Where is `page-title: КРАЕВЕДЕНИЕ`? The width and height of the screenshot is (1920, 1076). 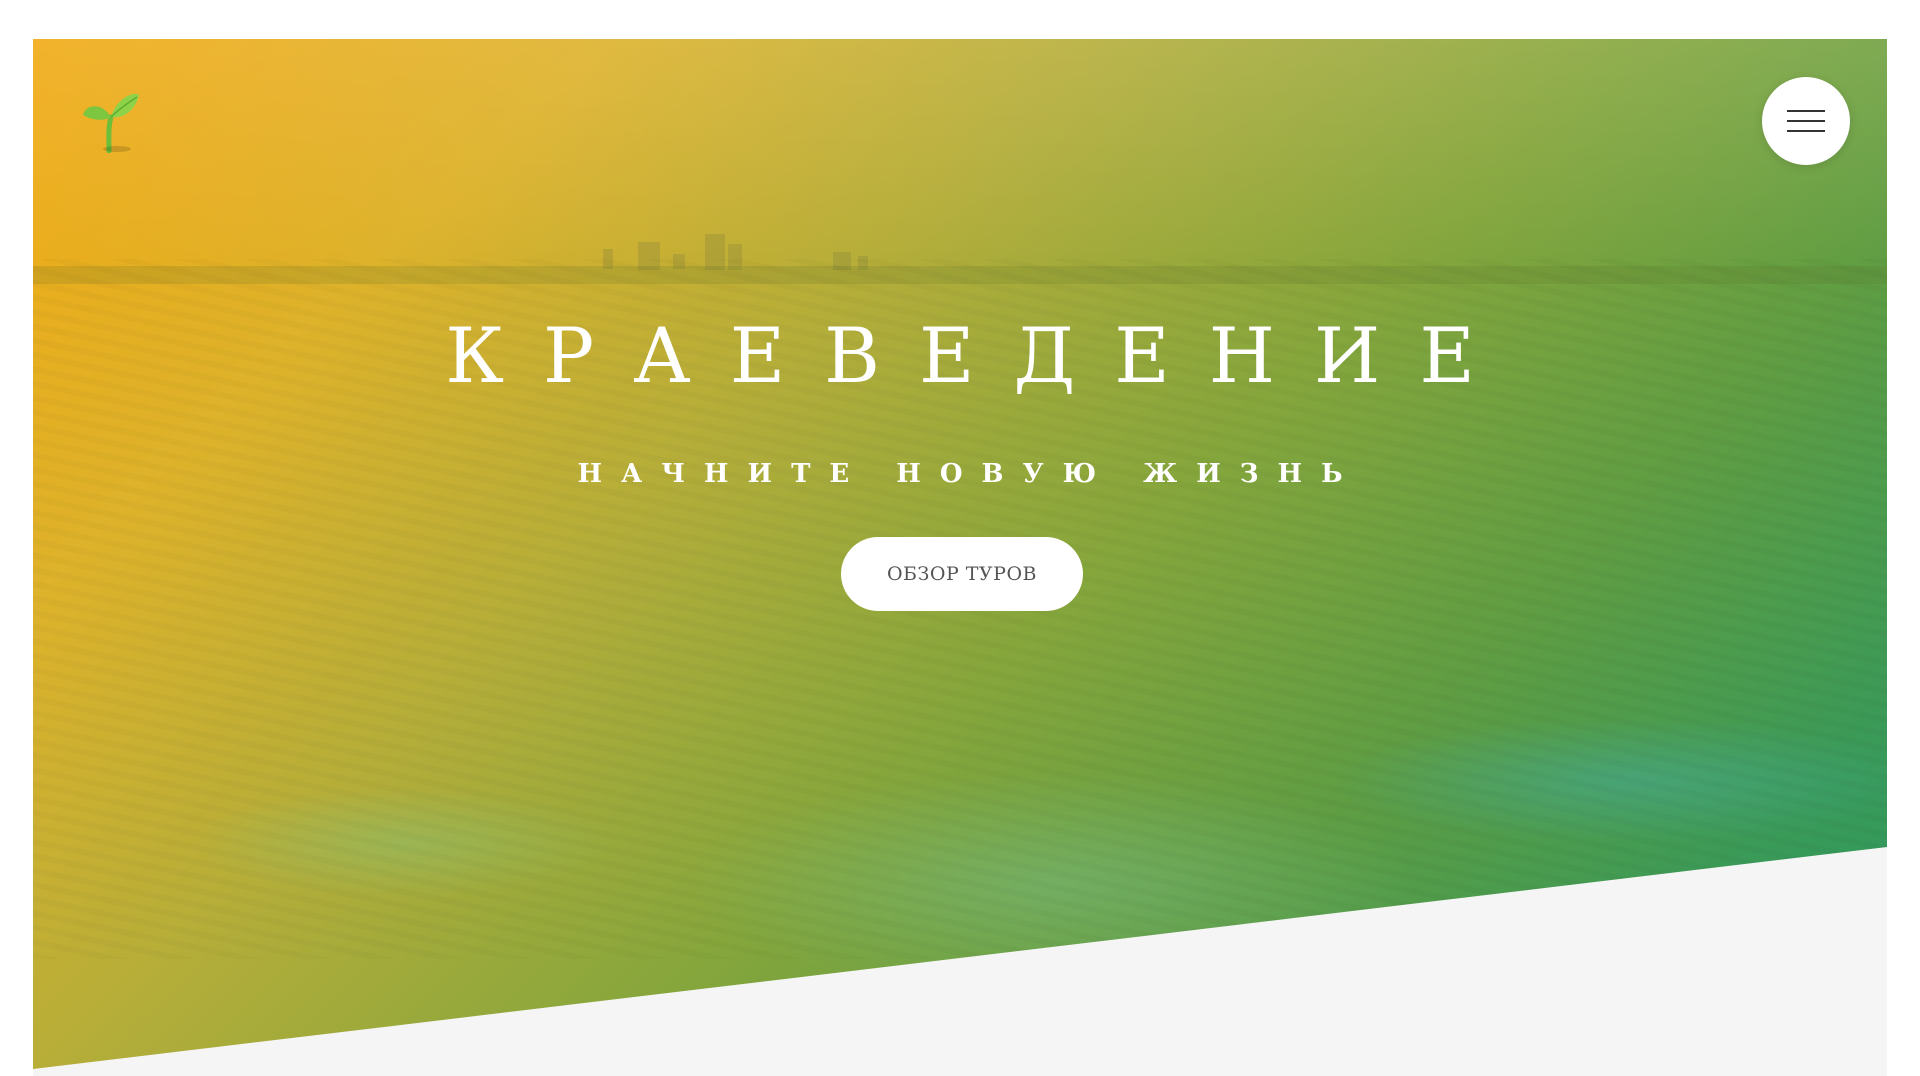
page-title: КРАЕВЕДЕНИЕ is located at coordinates (979, 355).